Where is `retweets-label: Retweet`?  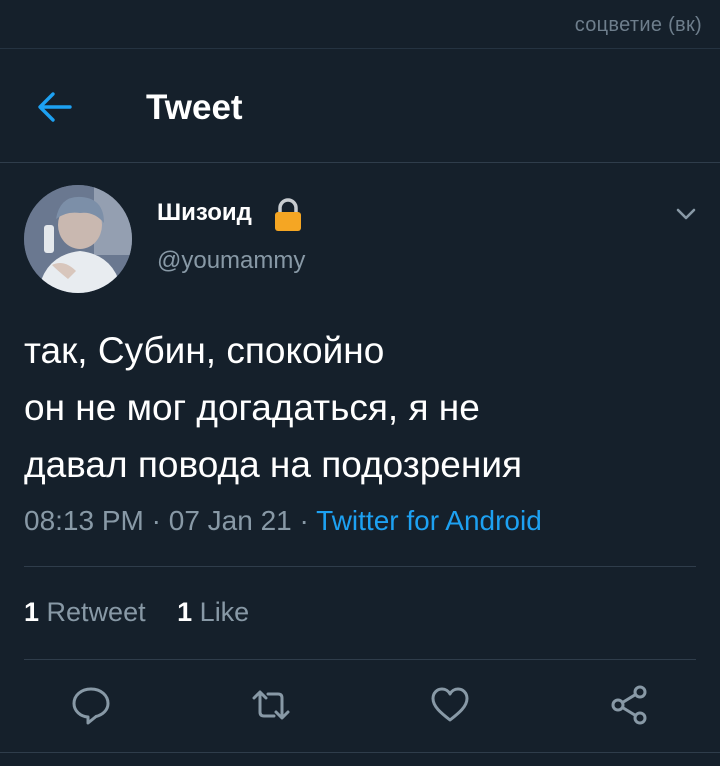 retweets-label: Retweet is located at coordinates (96, 612).